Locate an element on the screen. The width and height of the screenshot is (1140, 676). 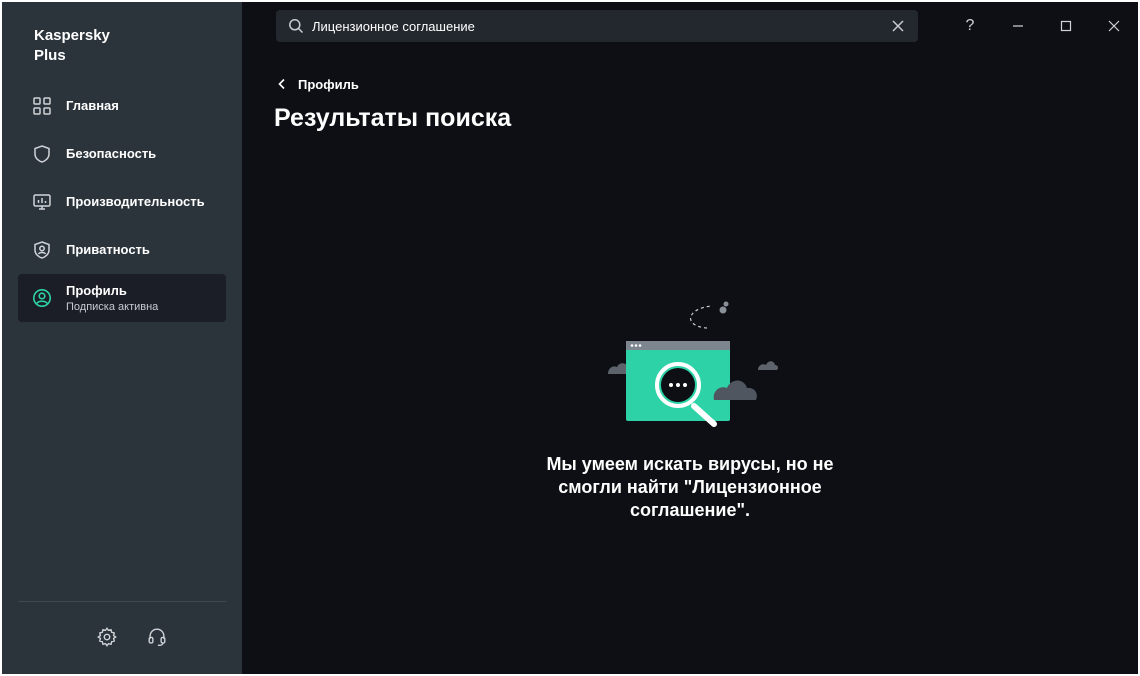
profile-icon is located at coordinates (42, 298).